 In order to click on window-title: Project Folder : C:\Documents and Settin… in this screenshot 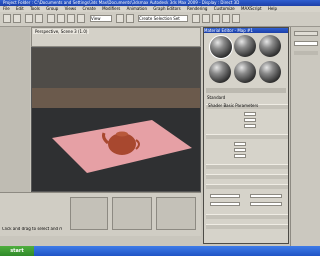, I will do `click(121, 2)`.